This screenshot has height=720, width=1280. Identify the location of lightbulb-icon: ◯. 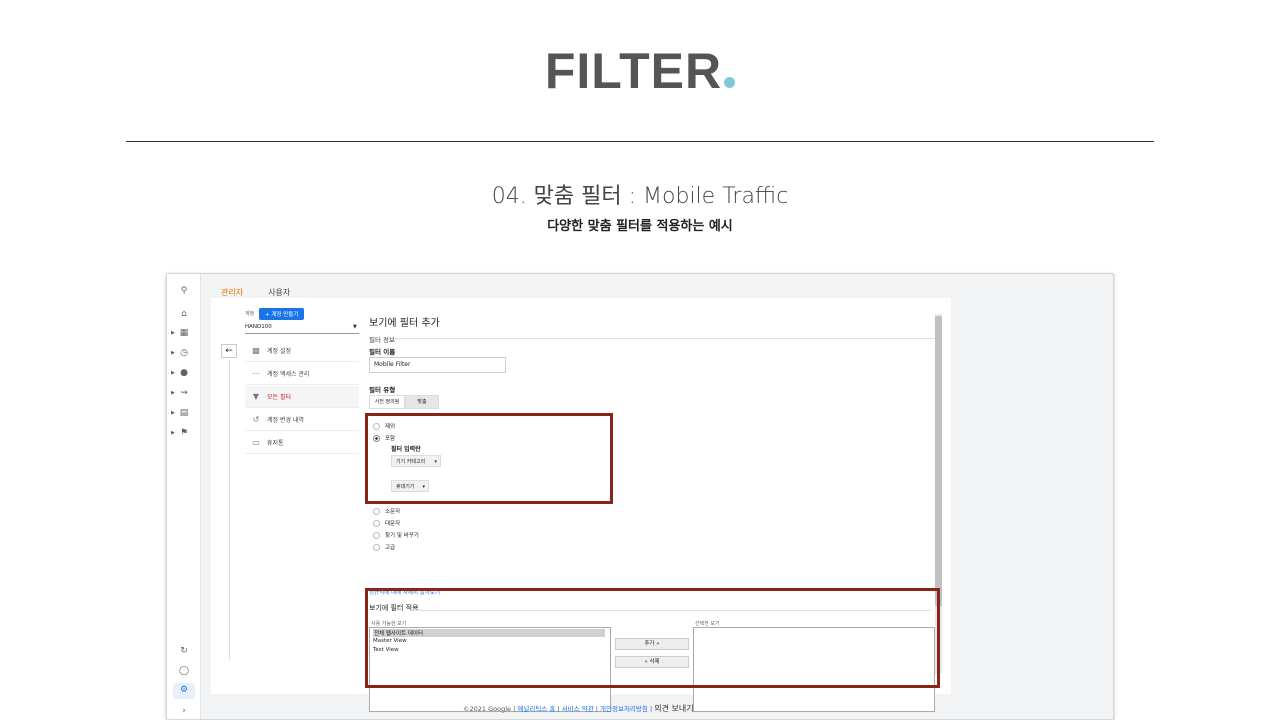
(184, 671).